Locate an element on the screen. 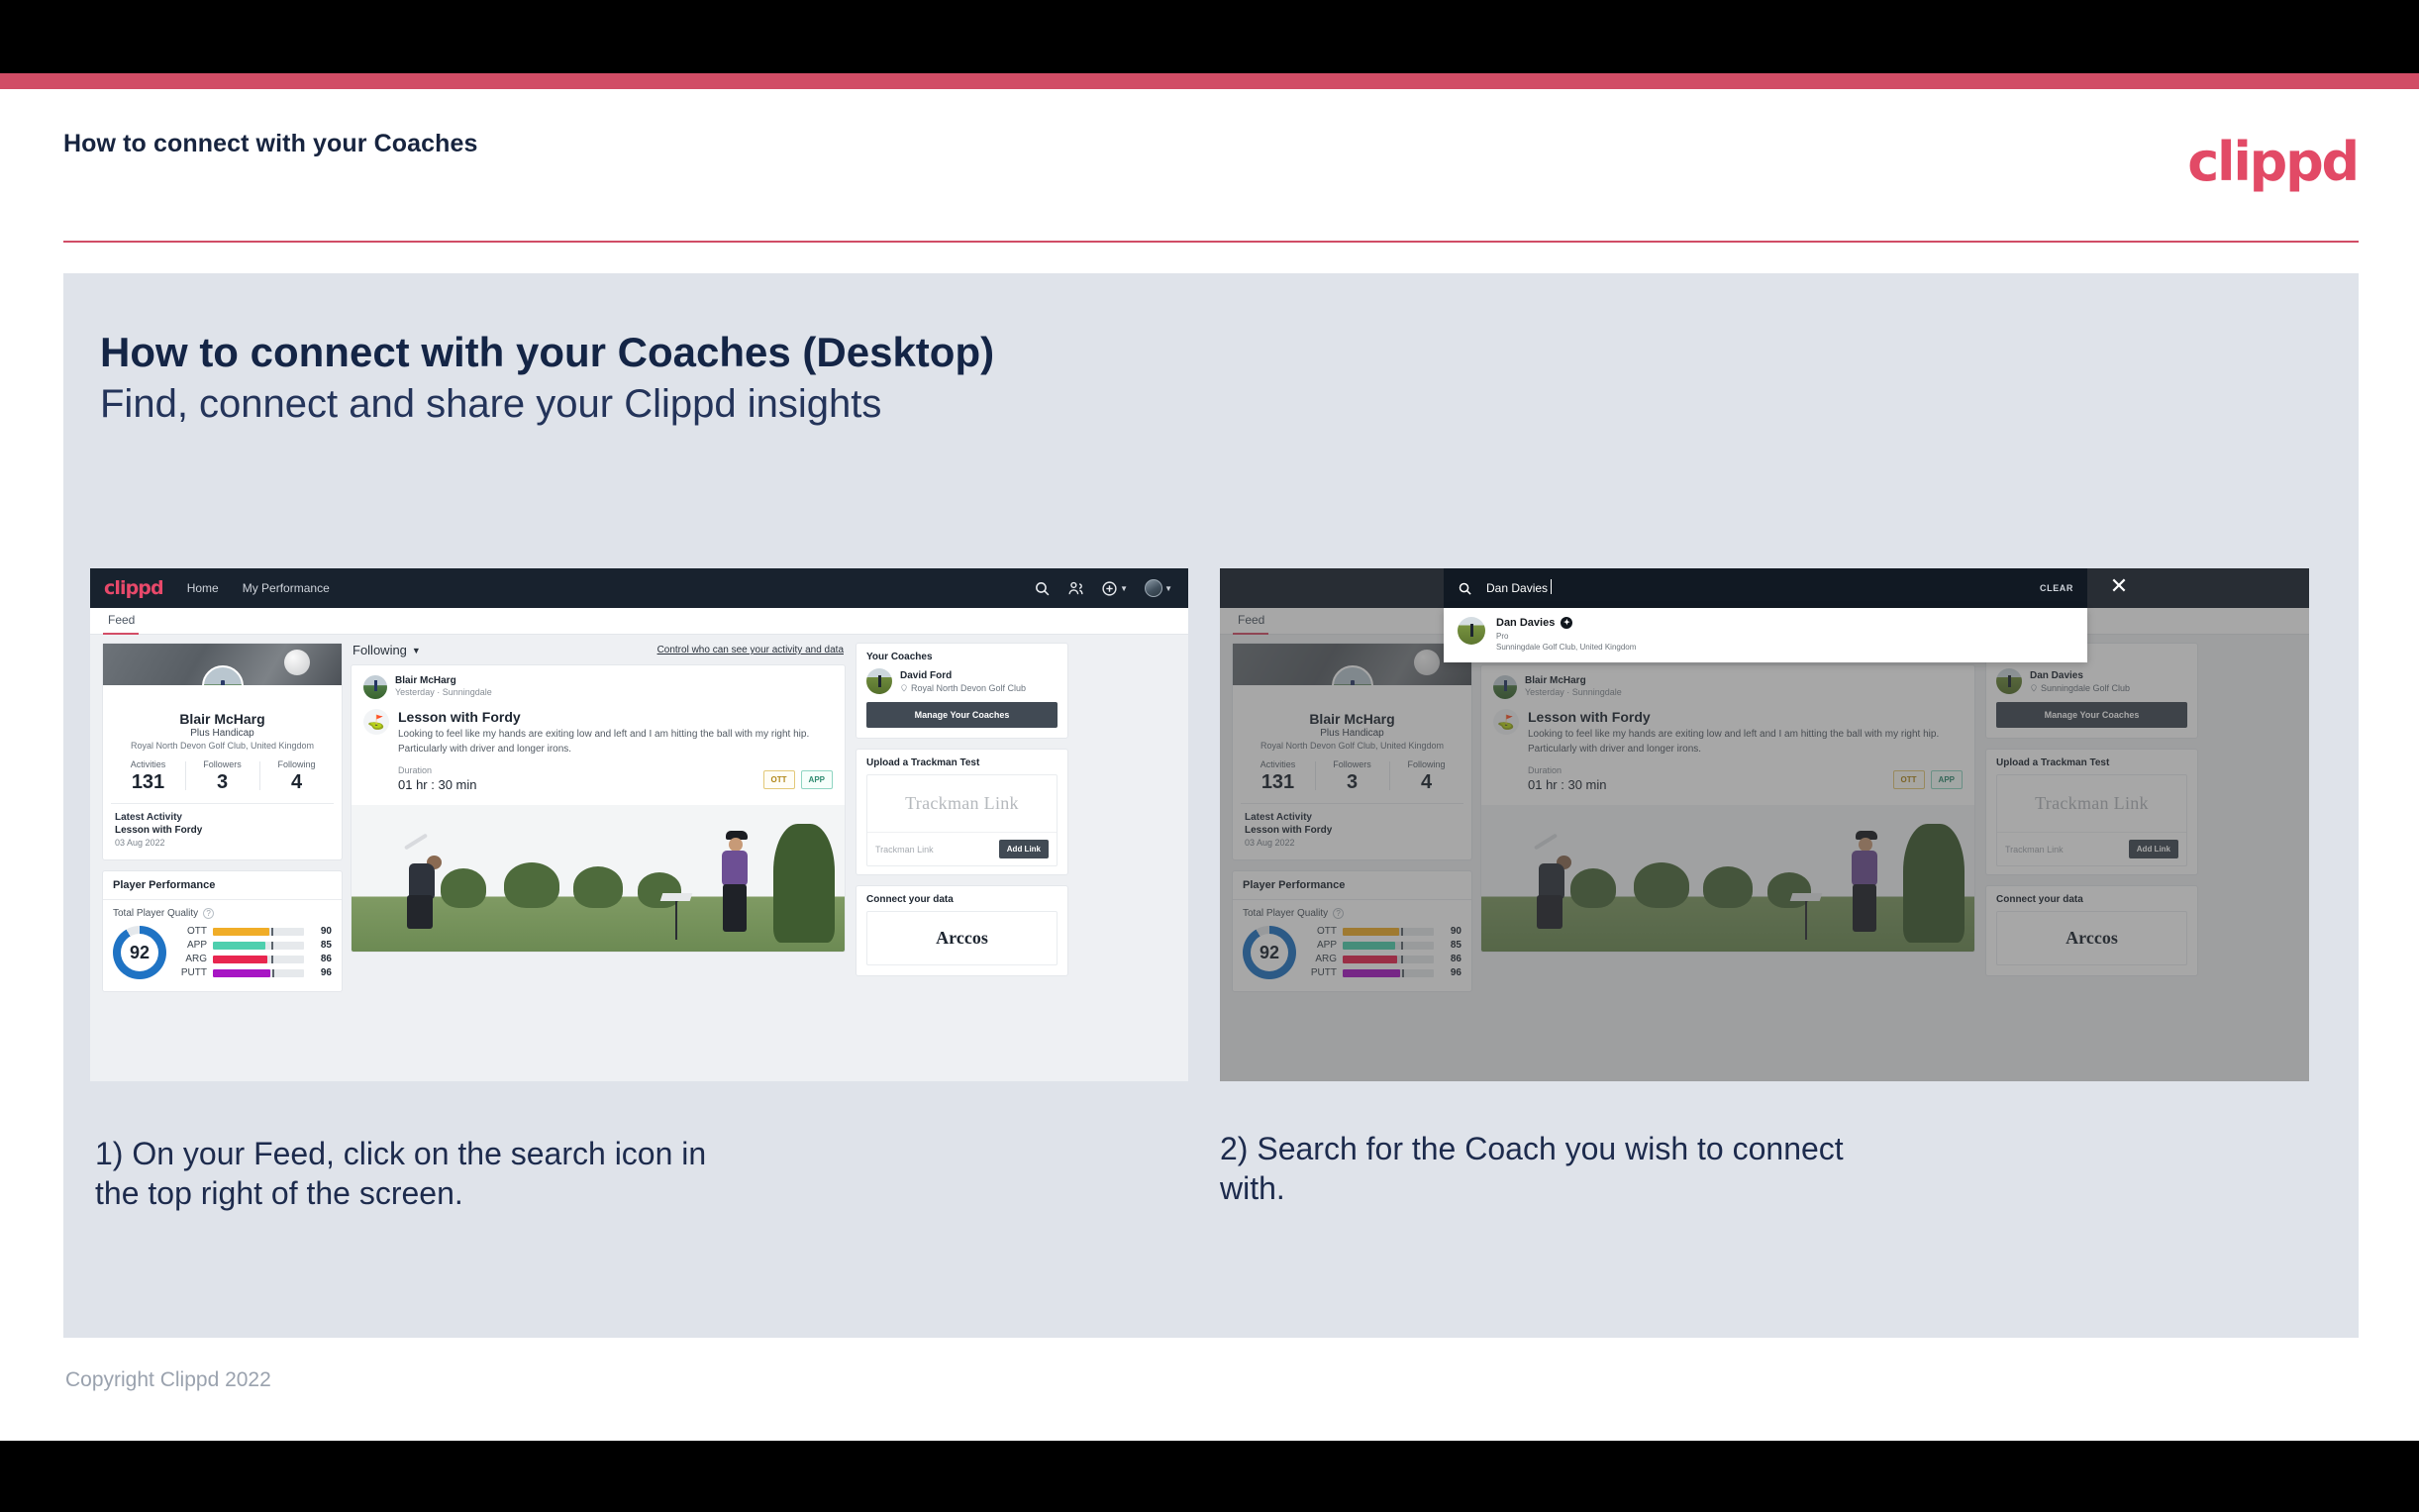 This screenshot has height=1512, width=2419. bar-value: 85 is located at coordinates (1455, 945).